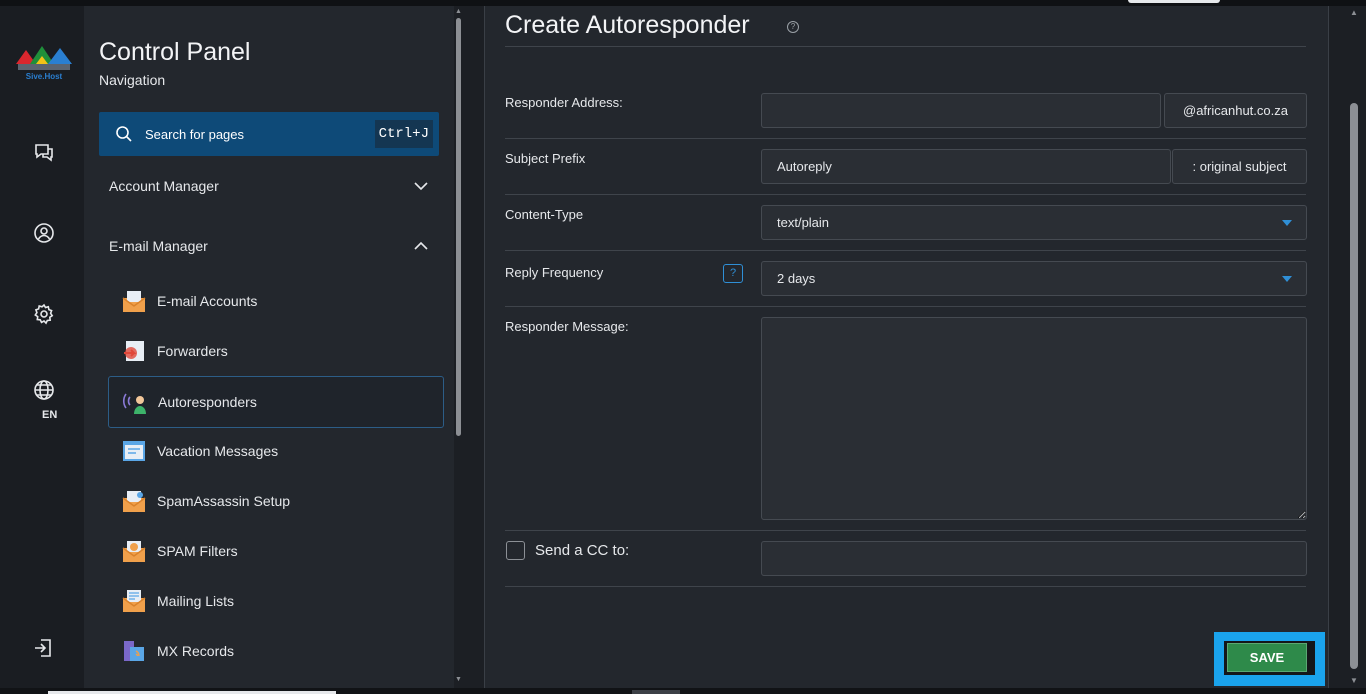 This screenshot has height=694, width=1366. What do you see at coordinates (134, 451) in the screenshot?
I see `vacation-messages-icon` at bounding box center [134, 451].